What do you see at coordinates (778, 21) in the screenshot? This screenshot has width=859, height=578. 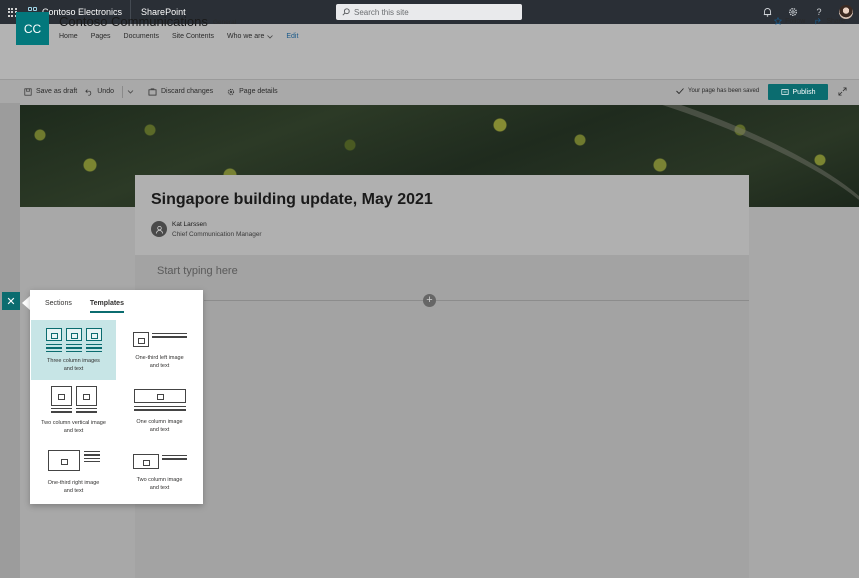 I see `star-icon` at bounding box center [778, 21].